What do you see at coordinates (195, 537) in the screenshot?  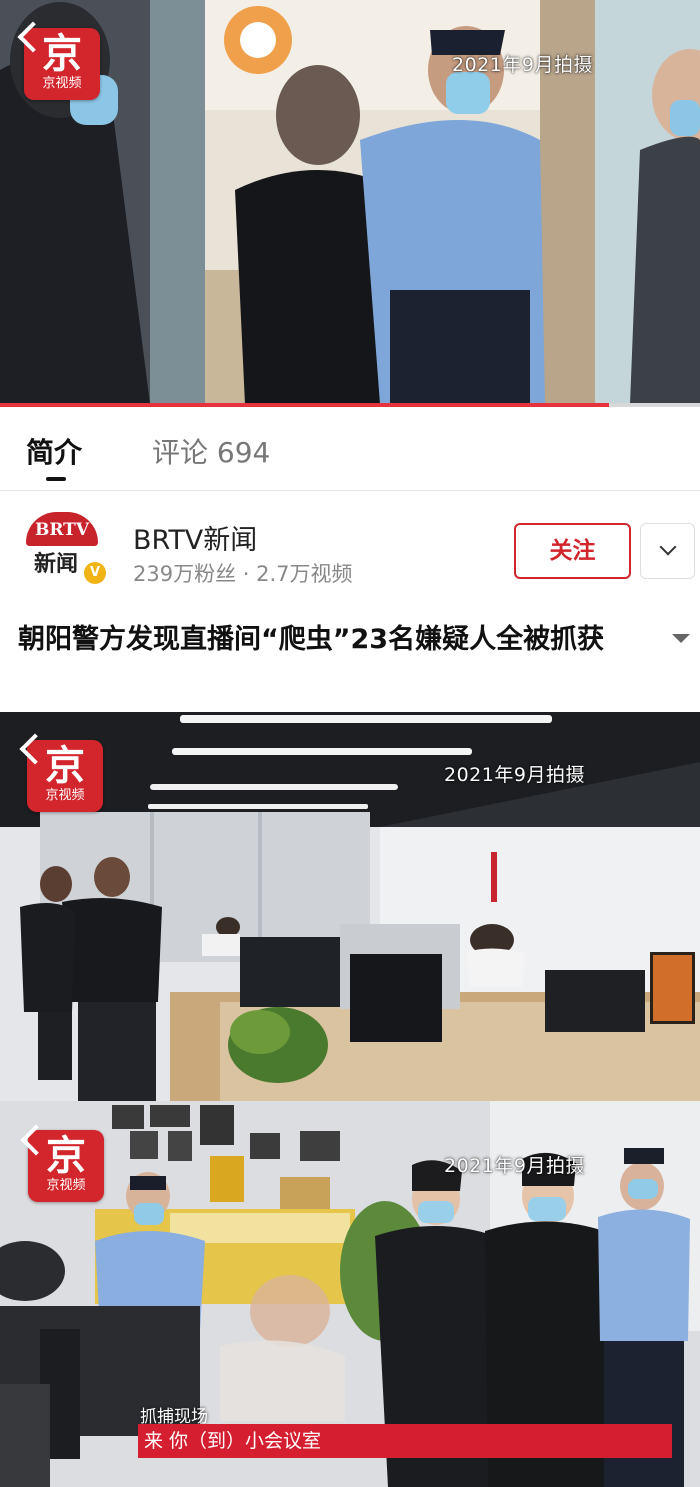 I see `channel-name: BRTV新闻` at bounding box center [195, 537].